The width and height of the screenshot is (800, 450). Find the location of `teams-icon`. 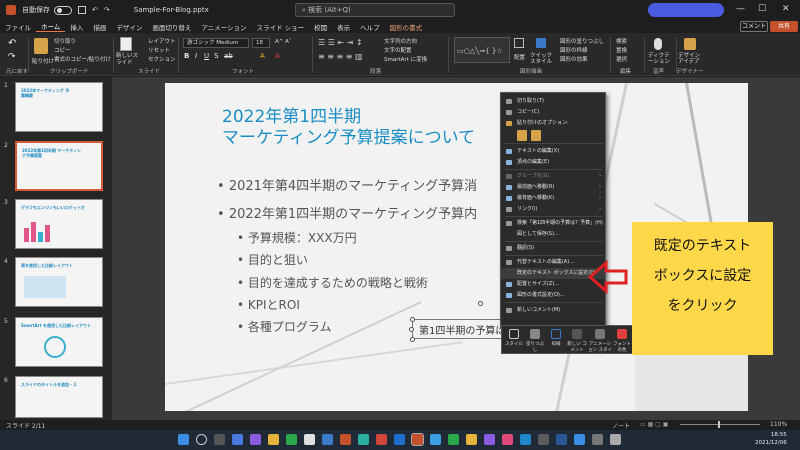

teams-icon is located at coordinates (255, 439).